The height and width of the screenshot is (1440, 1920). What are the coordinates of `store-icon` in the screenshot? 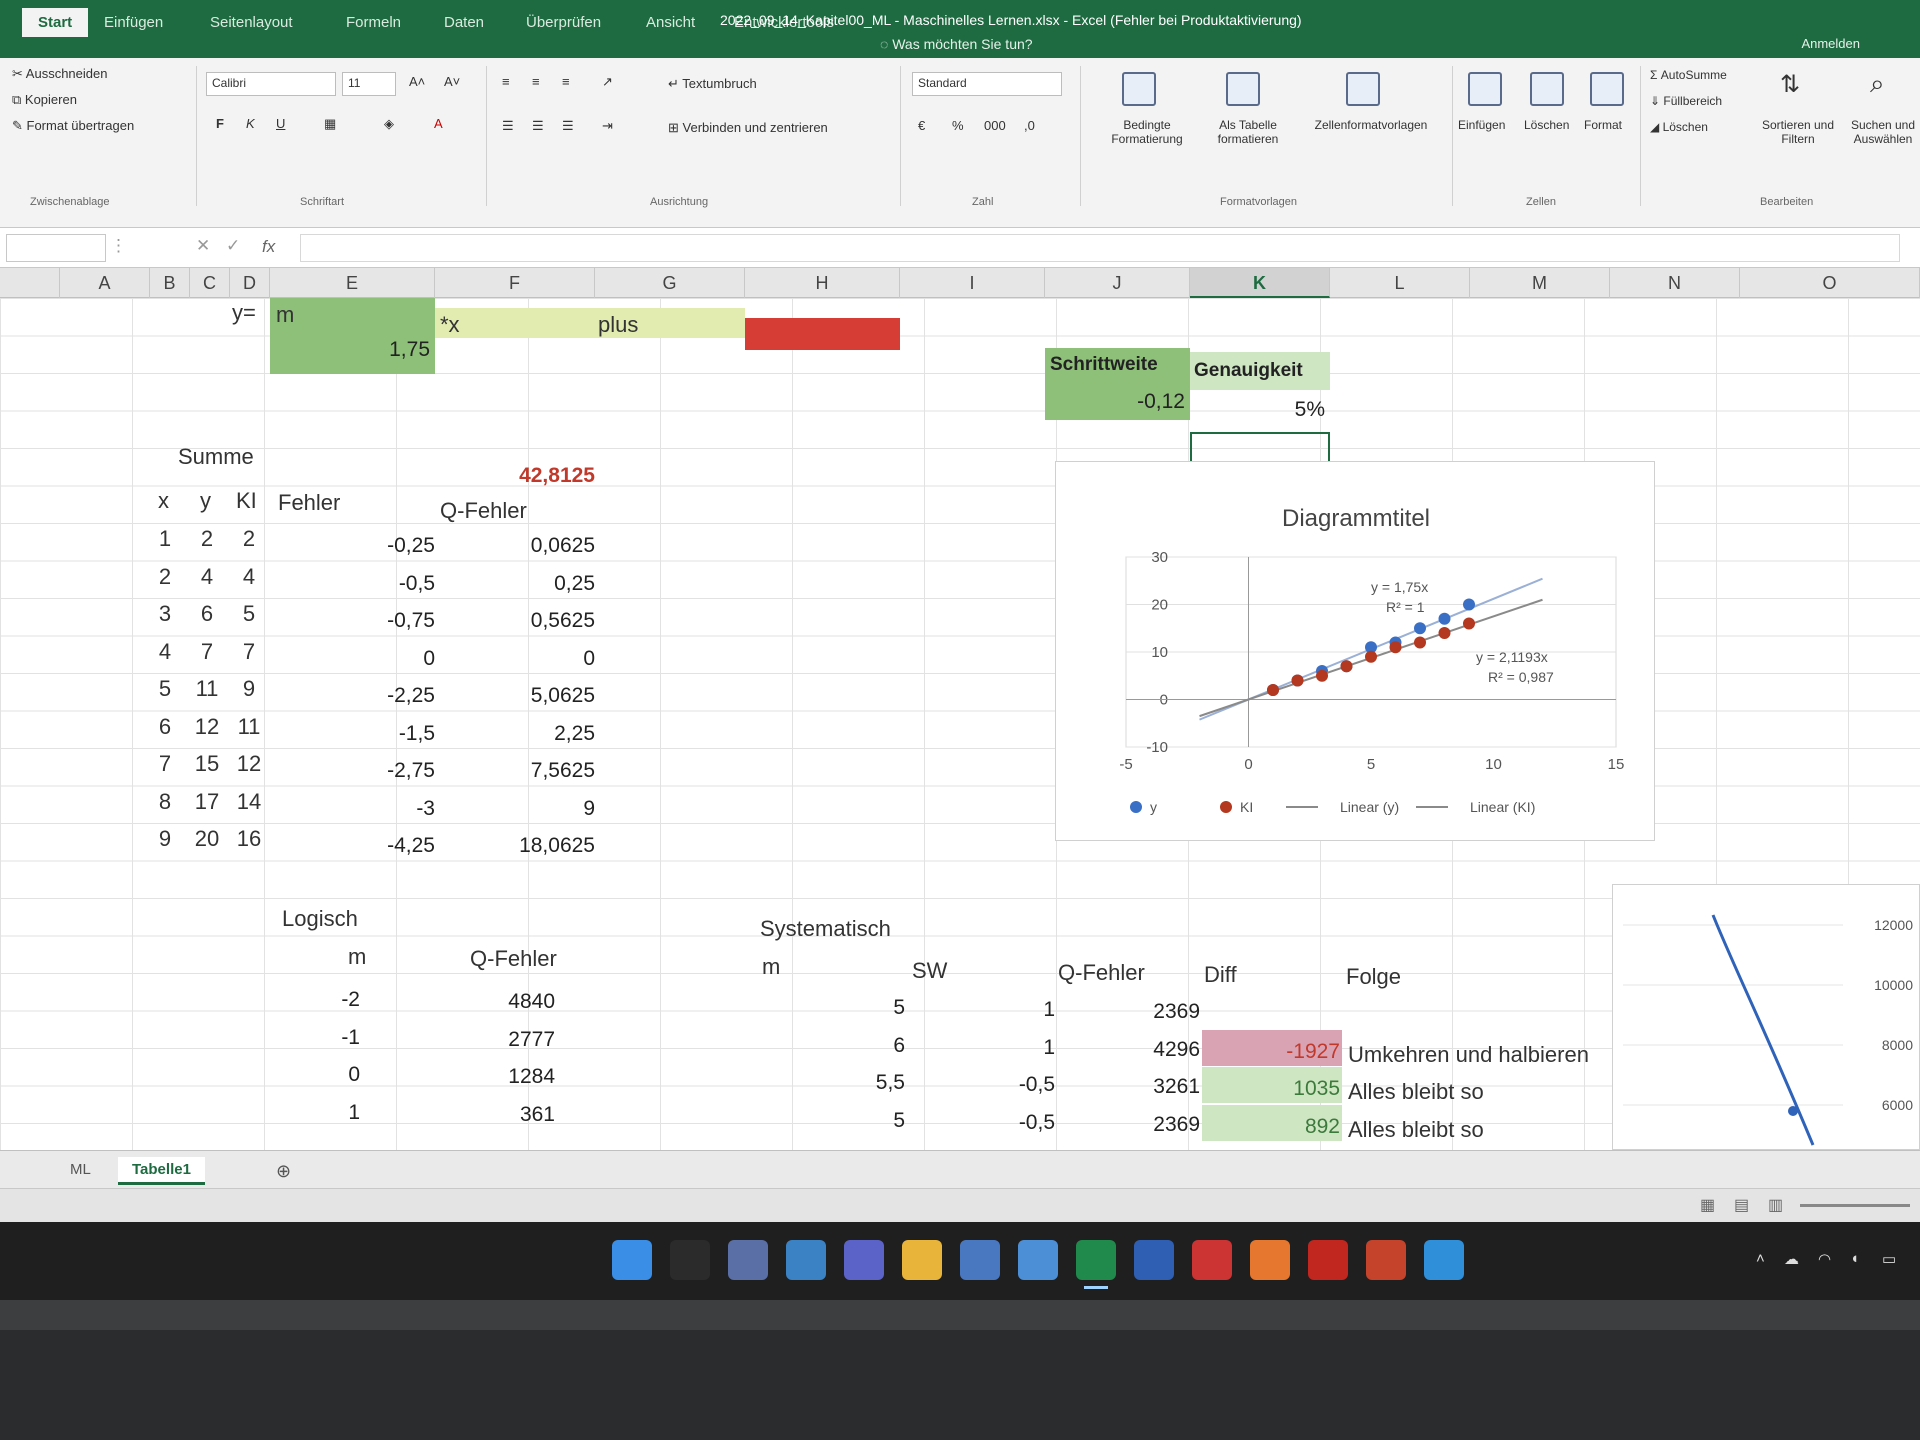 It's located at (980, 1260).